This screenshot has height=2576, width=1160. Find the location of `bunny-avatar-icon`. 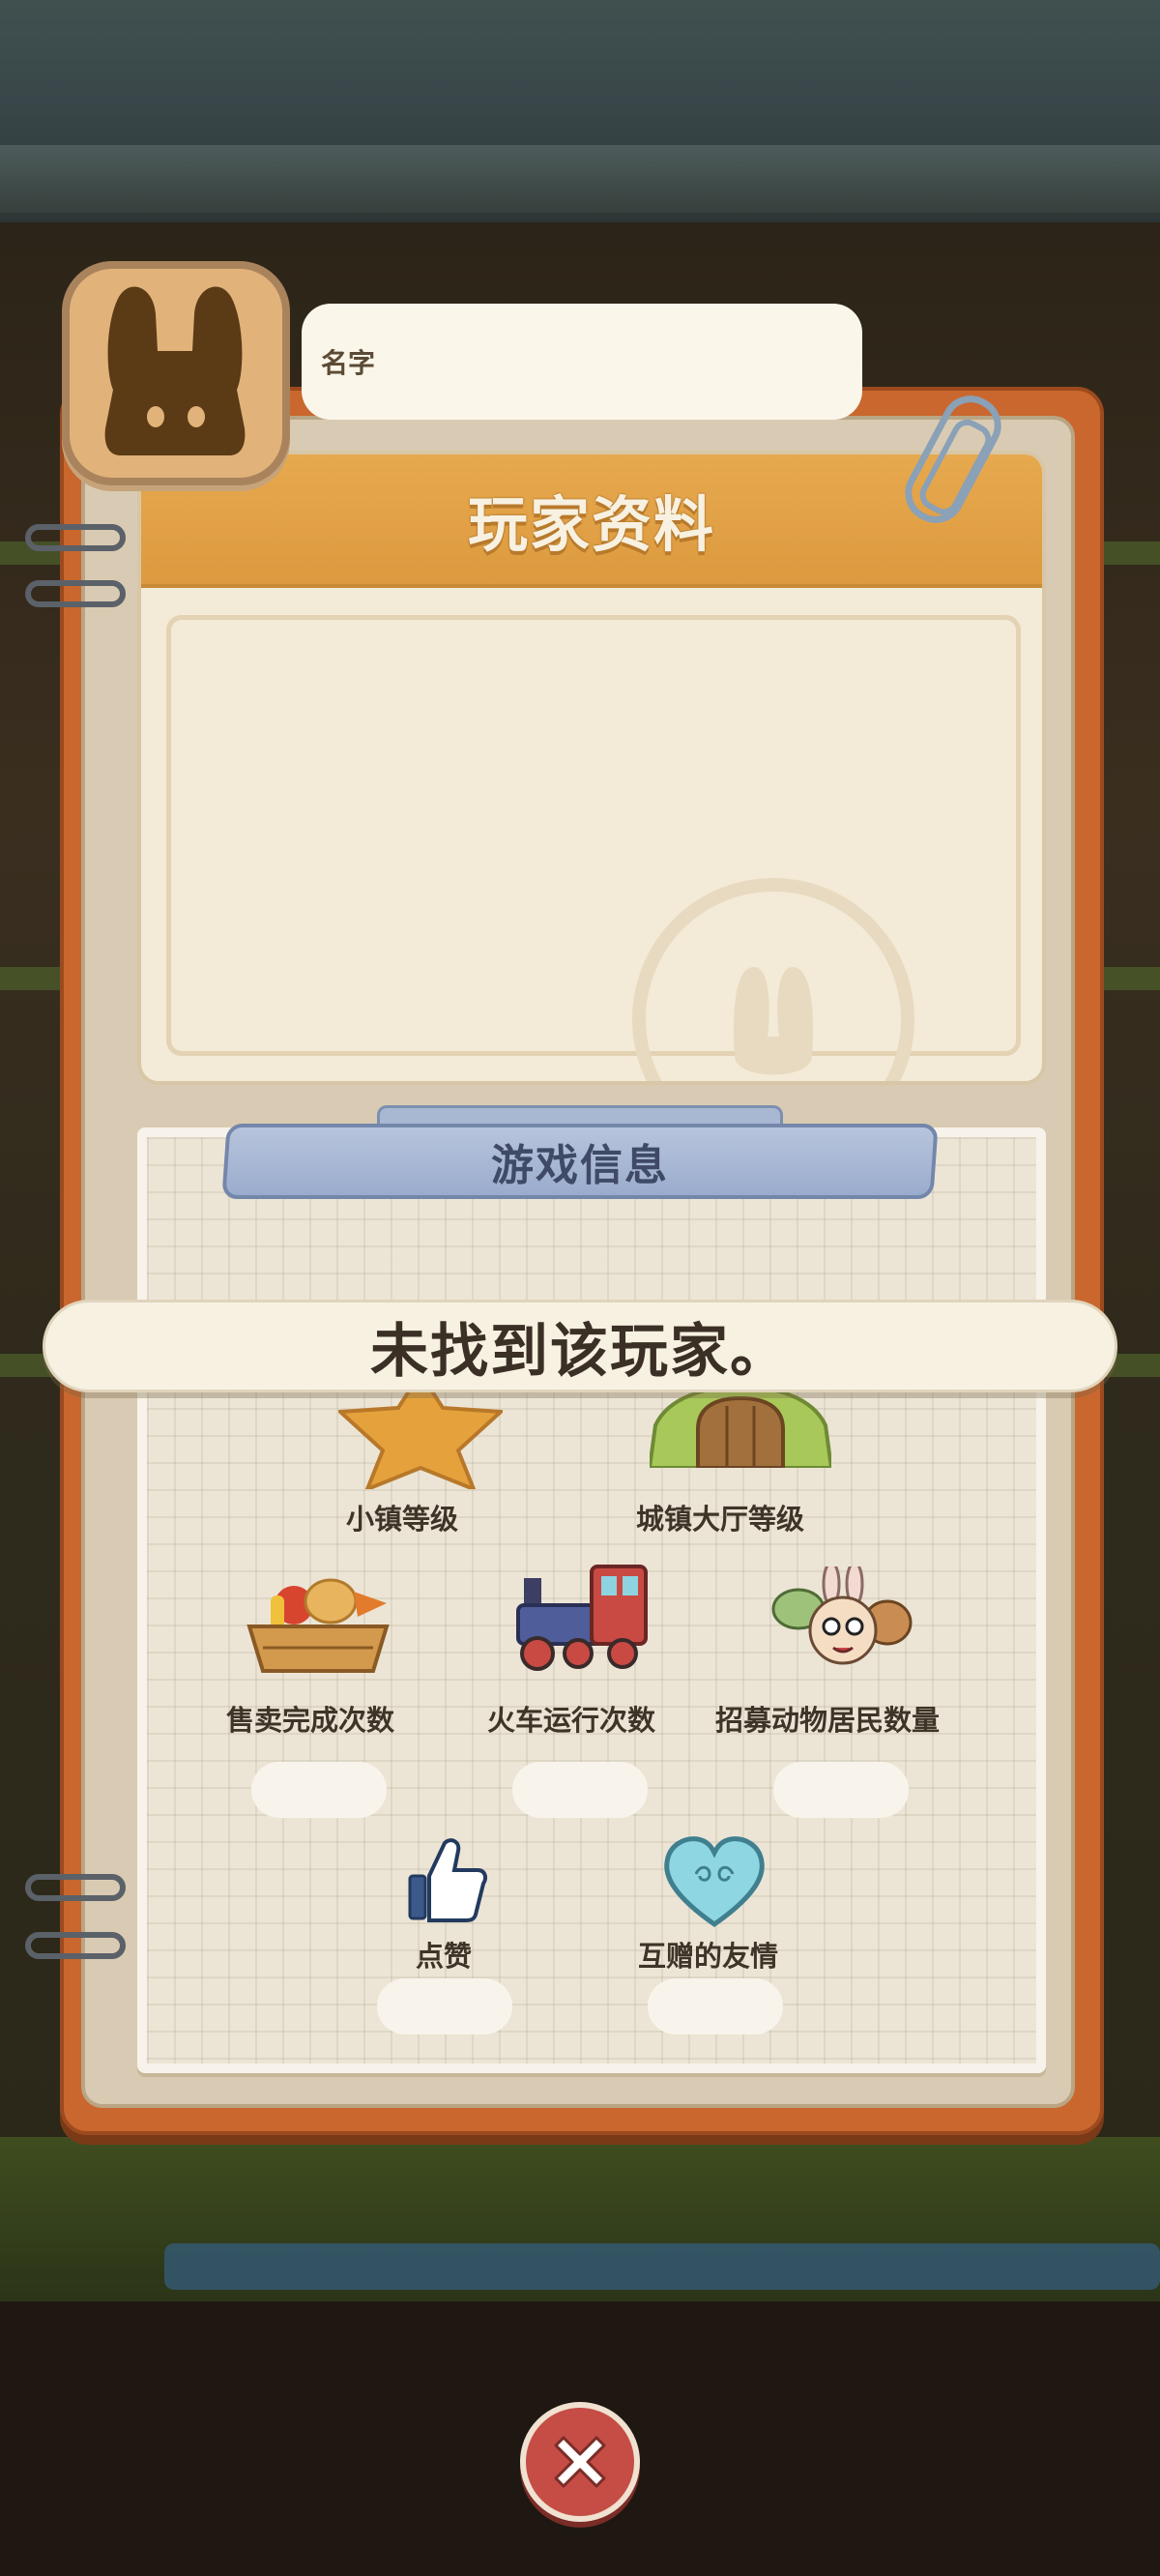

bunny-avatar-icon is located at coordinates (175, 370).